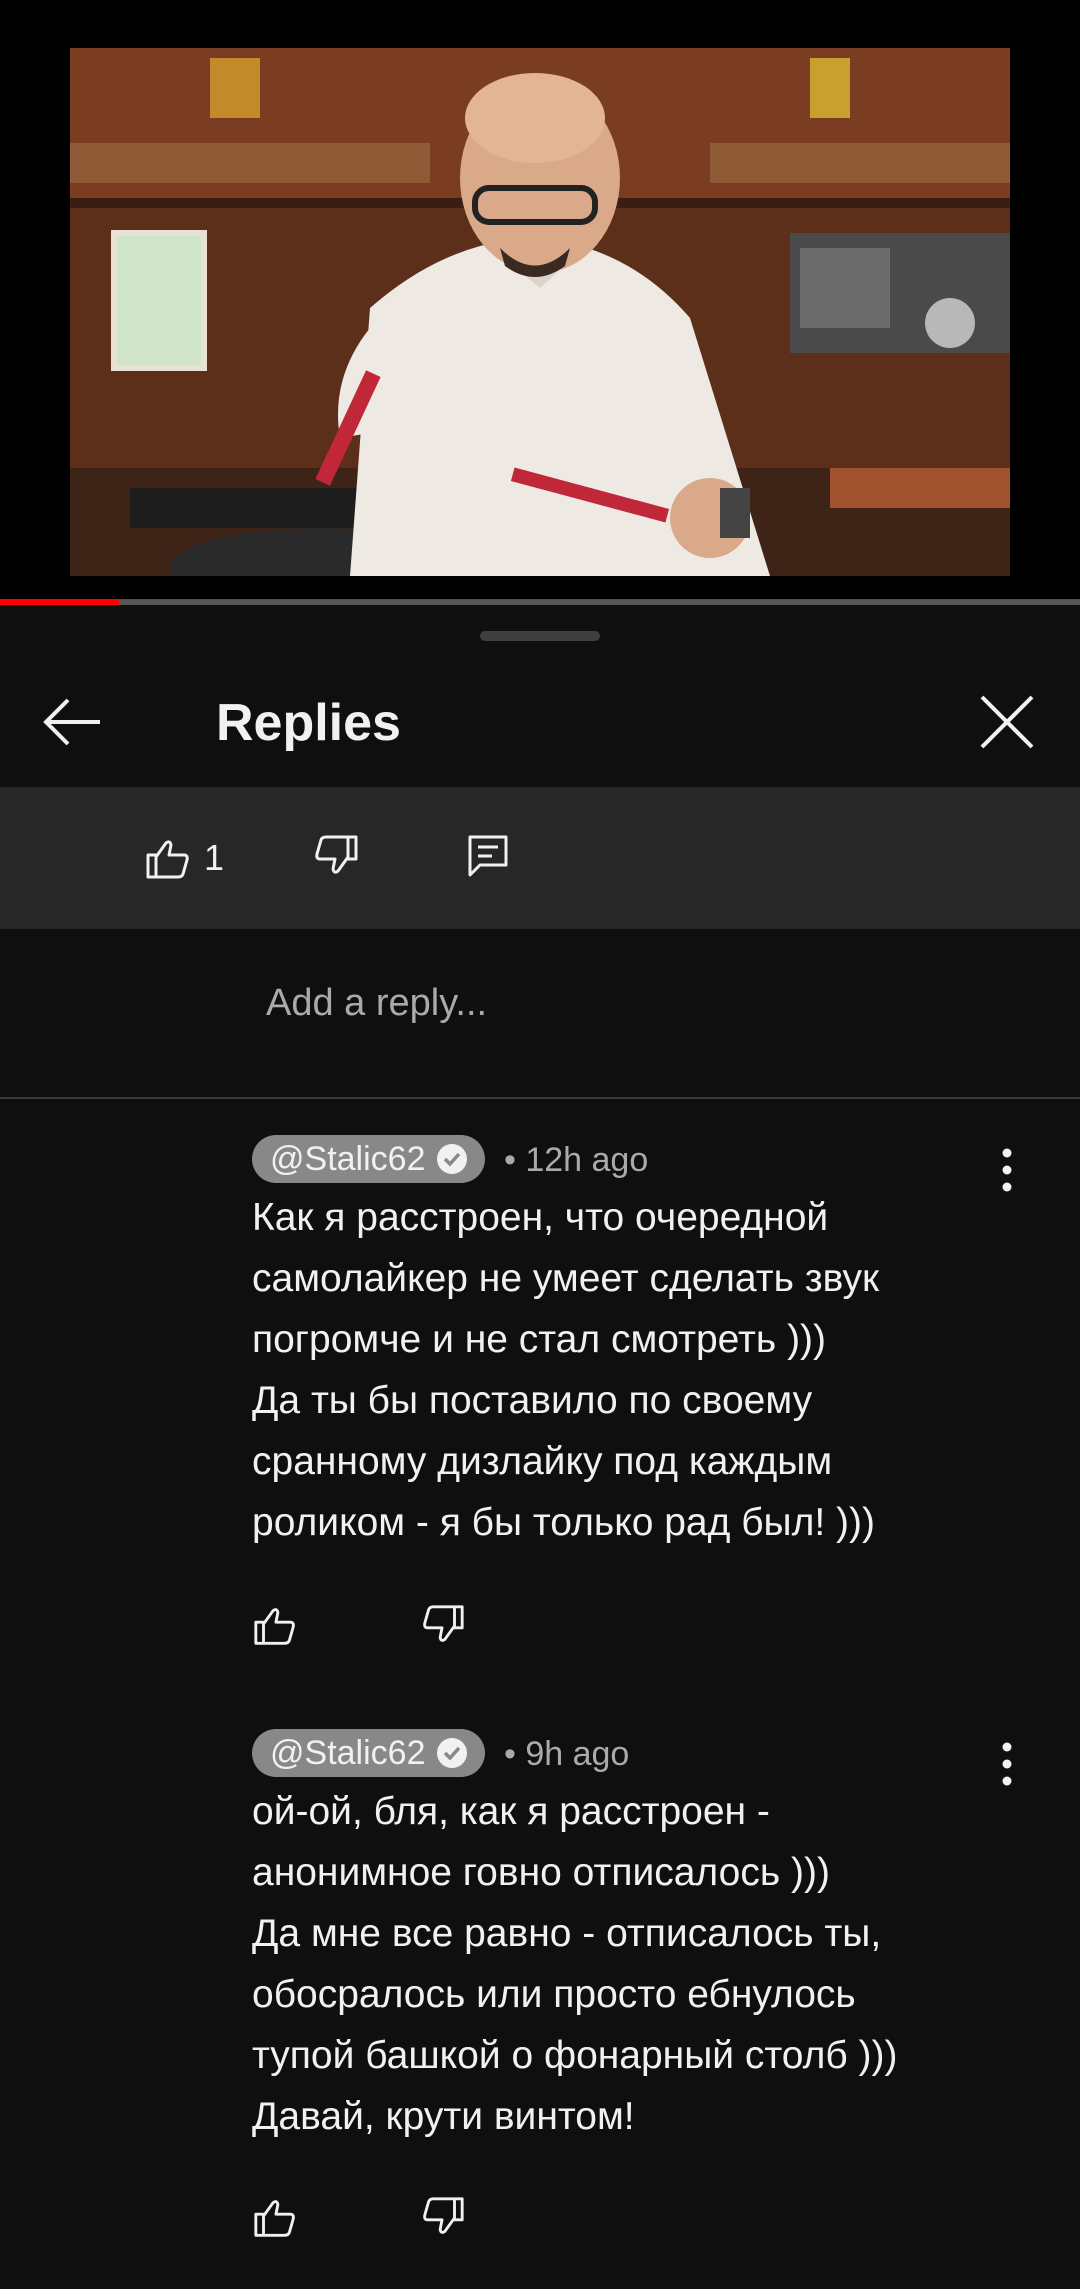 The image size is (1080, 2289). I want to click on parent-like-button, so click(168, 861).